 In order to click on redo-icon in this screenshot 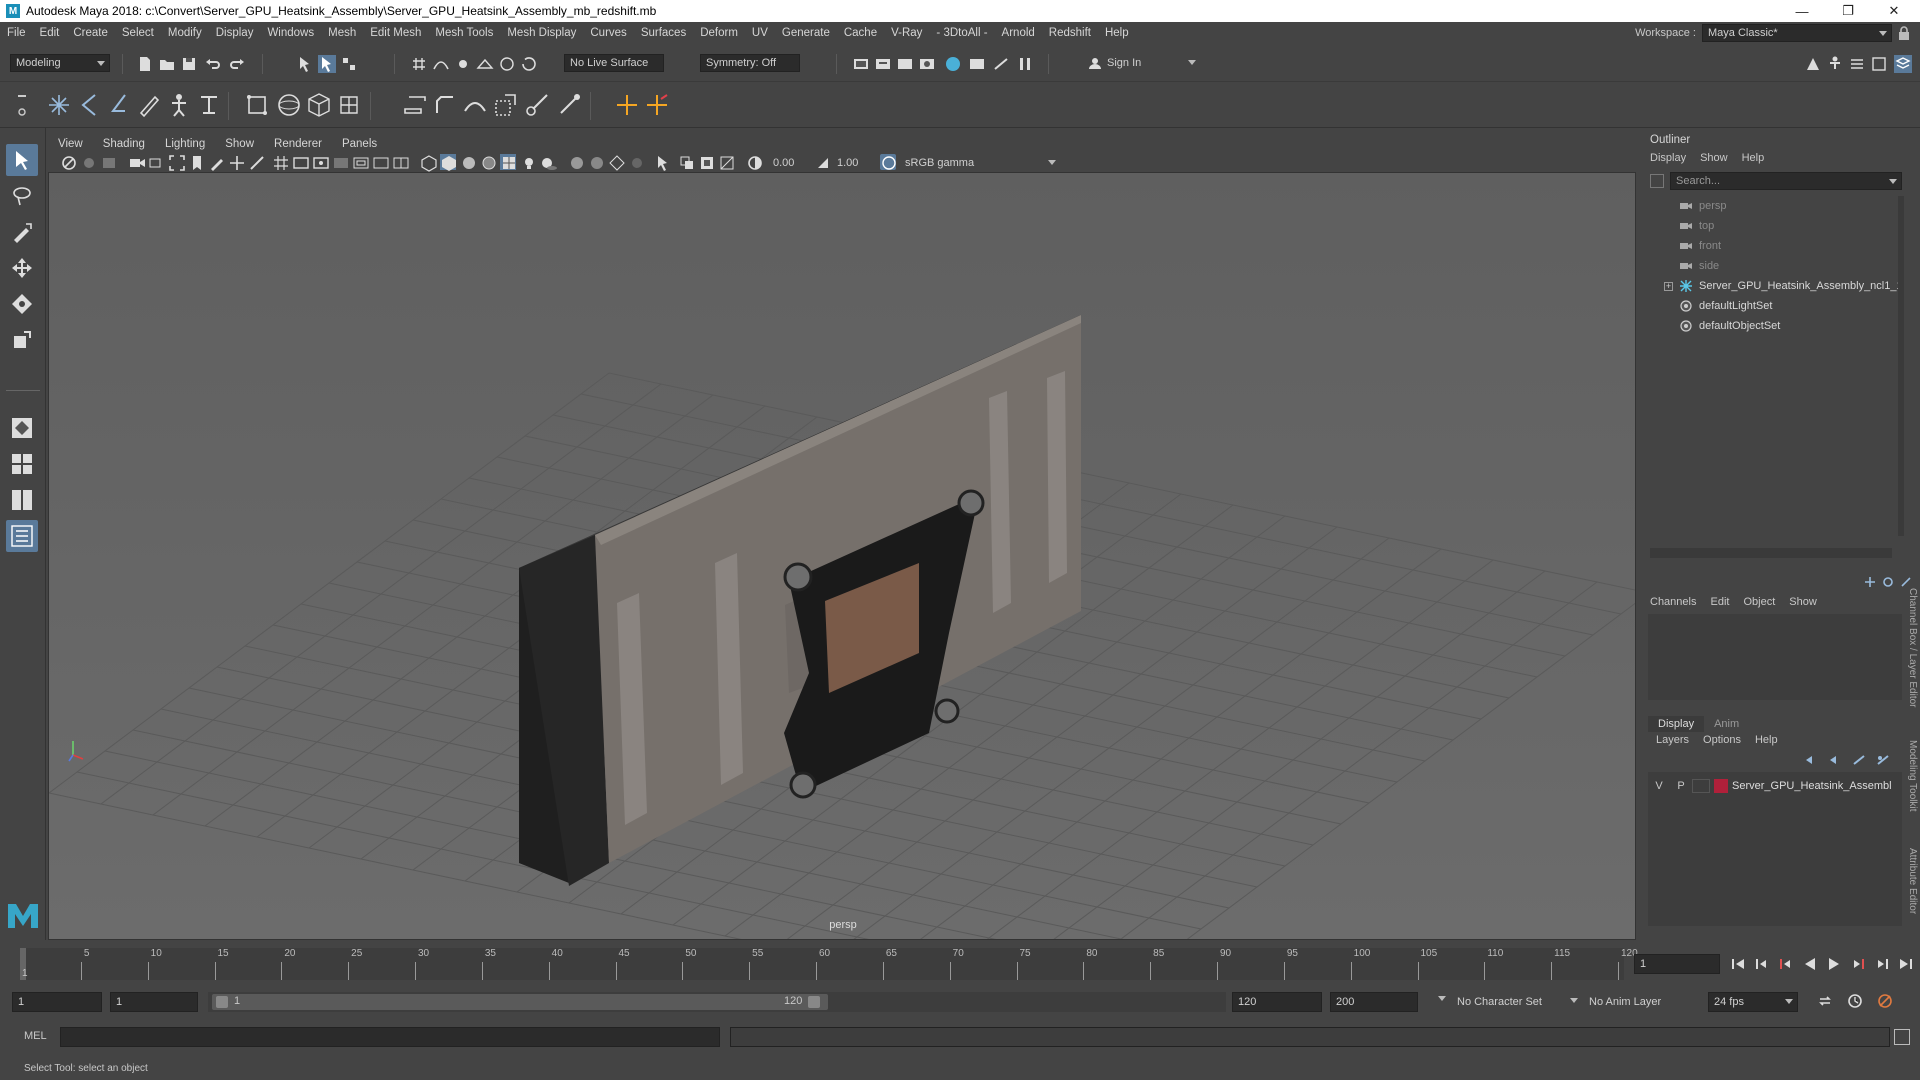, I will do `click(237, 64)`.